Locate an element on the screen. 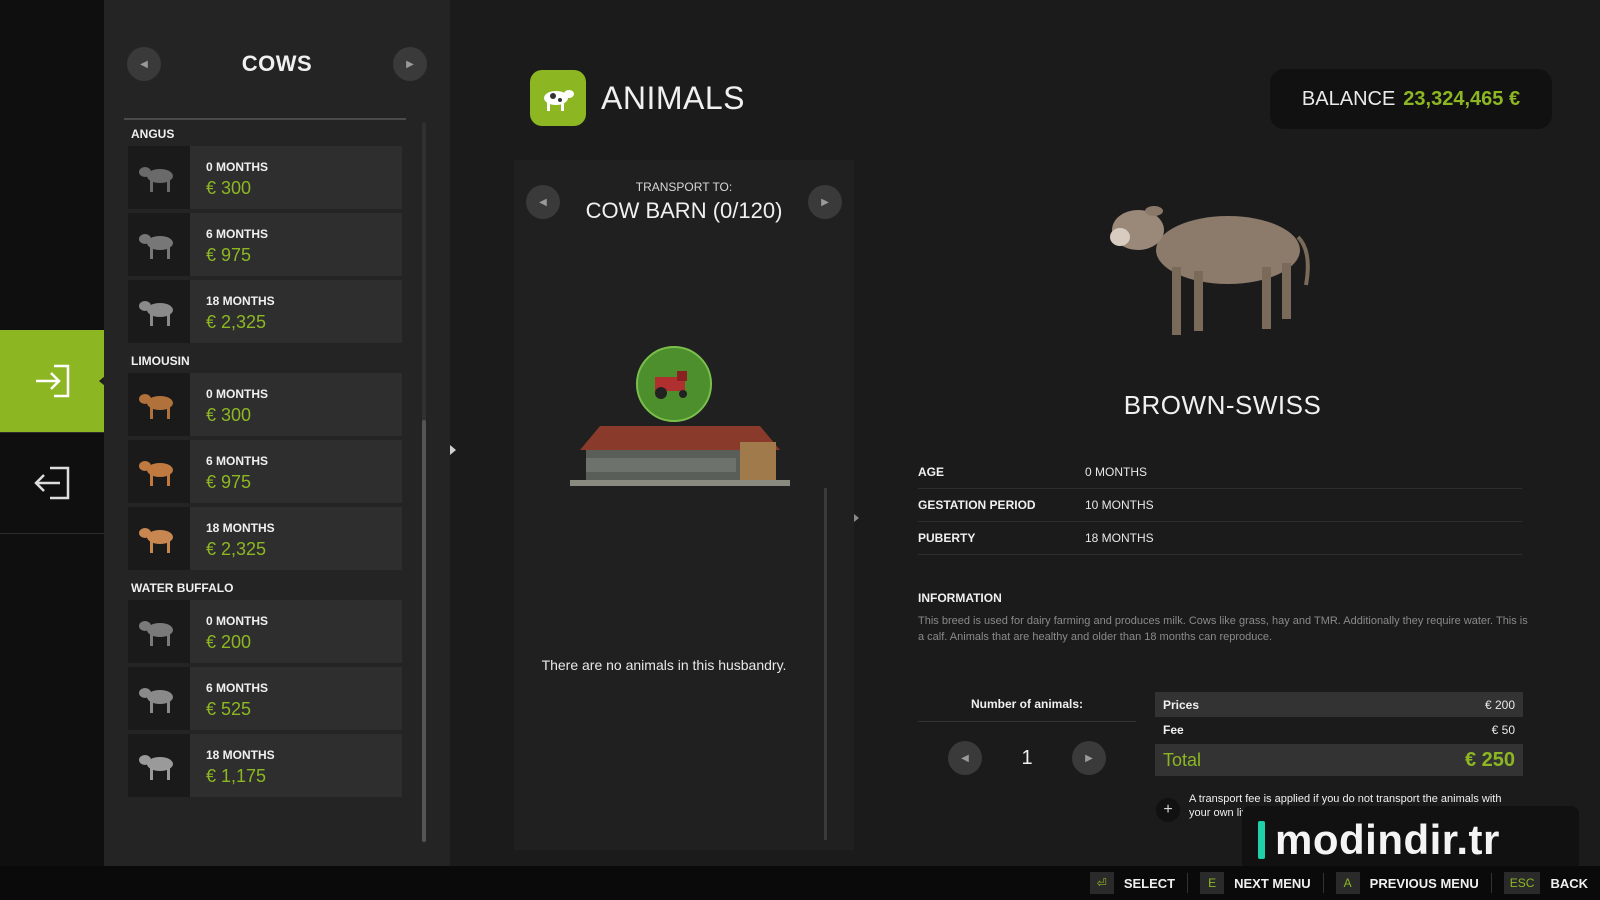 The image size is (1600, 900). expand-arrow-icon is located at coordinates (856, 518).